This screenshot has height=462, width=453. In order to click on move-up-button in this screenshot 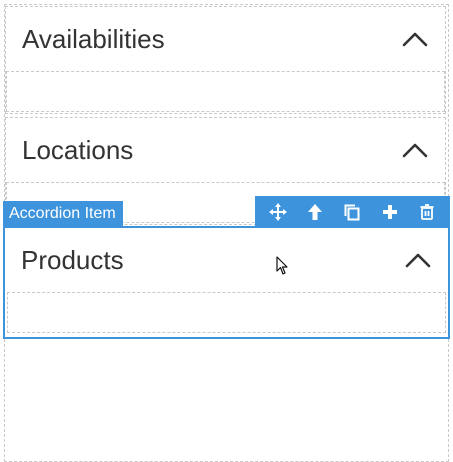, I will do `click(315, 212)`.